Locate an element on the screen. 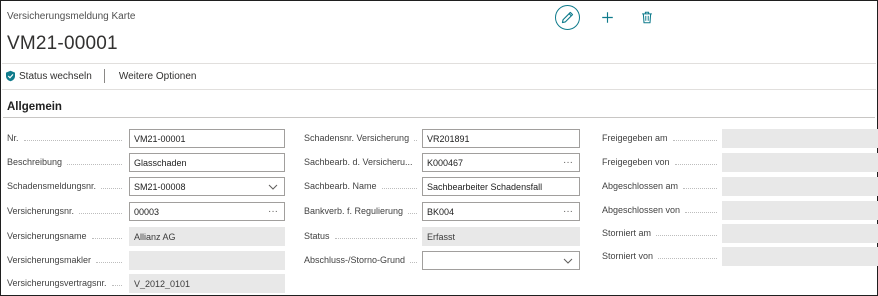 Image resolution: width=878 pixels, height=296 pixels. sachbearbeiter-versicherung-input: K000467 ··· is located at coordinates (501, 162).